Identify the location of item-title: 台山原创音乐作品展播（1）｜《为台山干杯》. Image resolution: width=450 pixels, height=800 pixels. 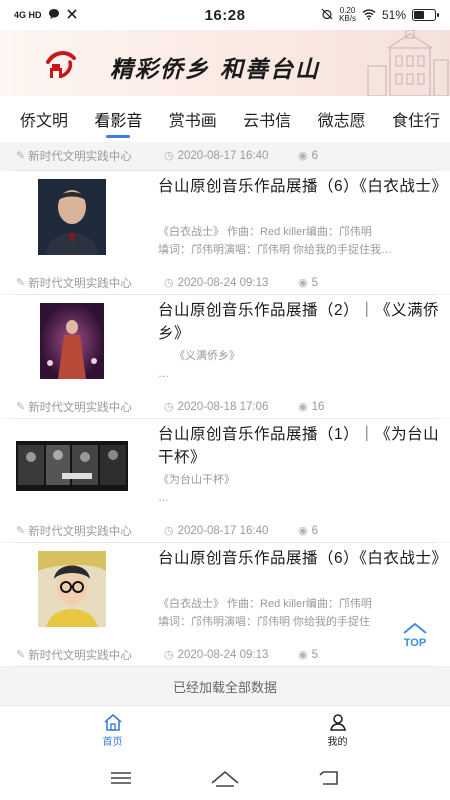
(299, 446).